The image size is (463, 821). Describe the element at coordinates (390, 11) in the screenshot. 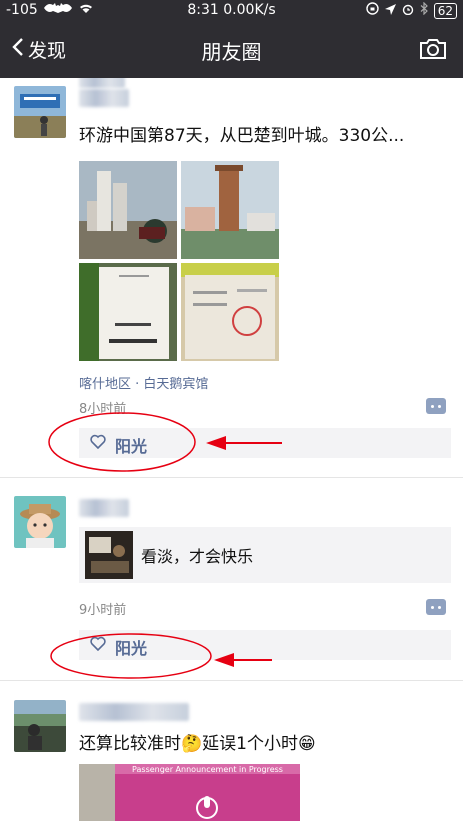

I see `location-arrow-icon` at that location.